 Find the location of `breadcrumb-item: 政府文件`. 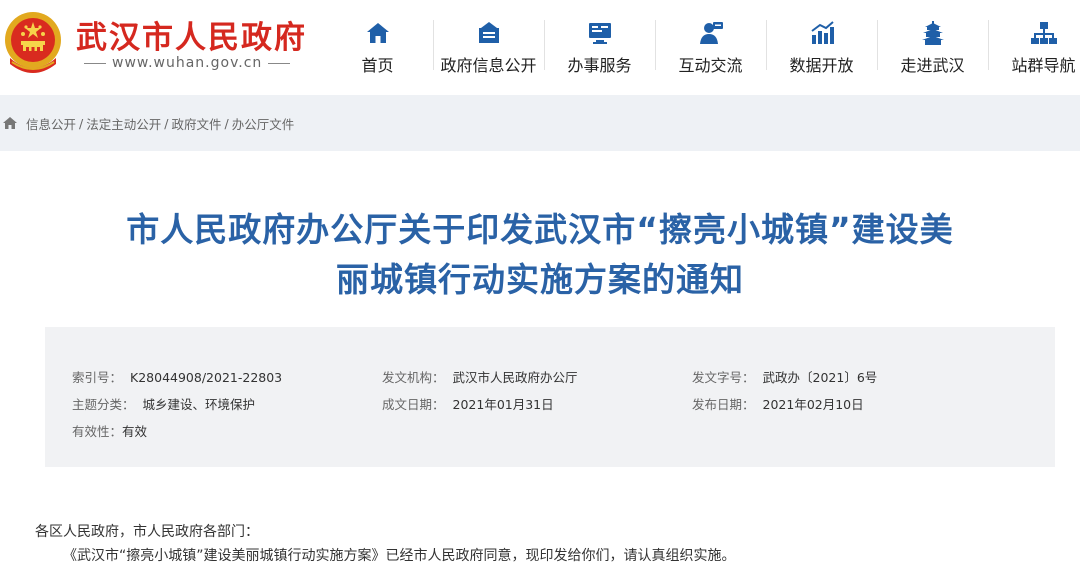

breadcrumb-item: 政府文件 is located at coordinates (196, 123).